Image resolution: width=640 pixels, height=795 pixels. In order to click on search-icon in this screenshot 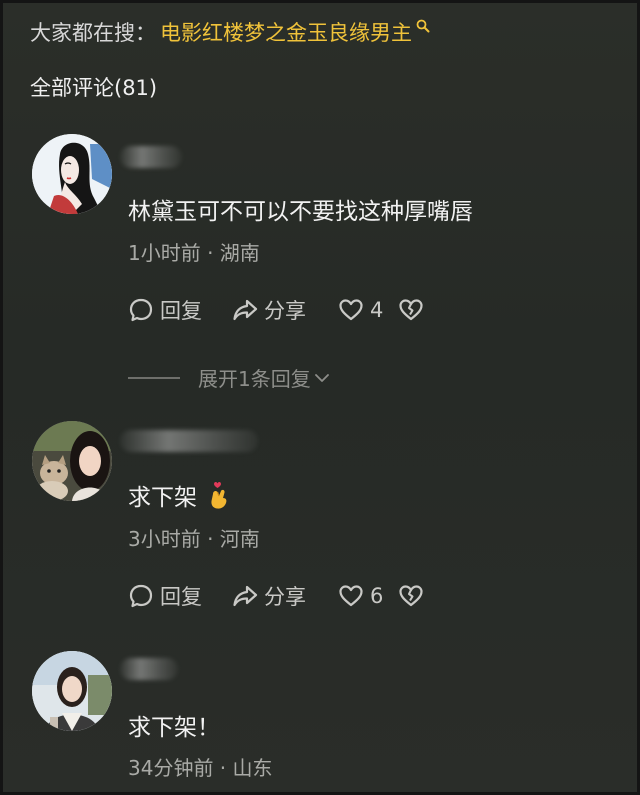, I will do `click(423, 26)`.